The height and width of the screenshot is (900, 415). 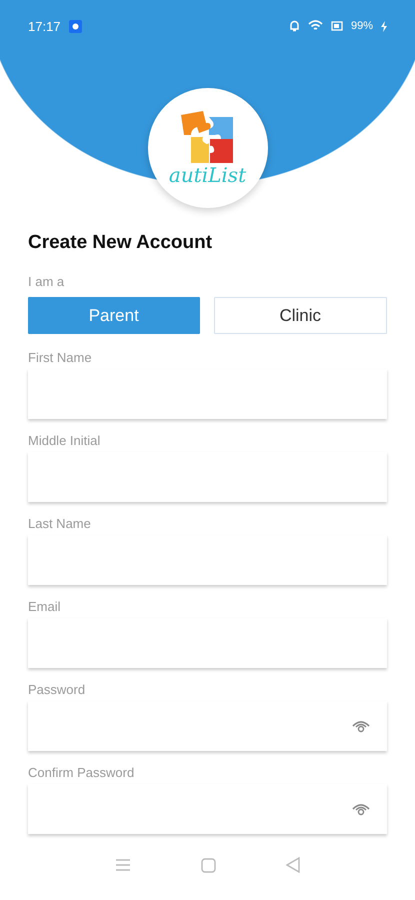 I want to click on field-label: Password, so click(x=57, y=689).